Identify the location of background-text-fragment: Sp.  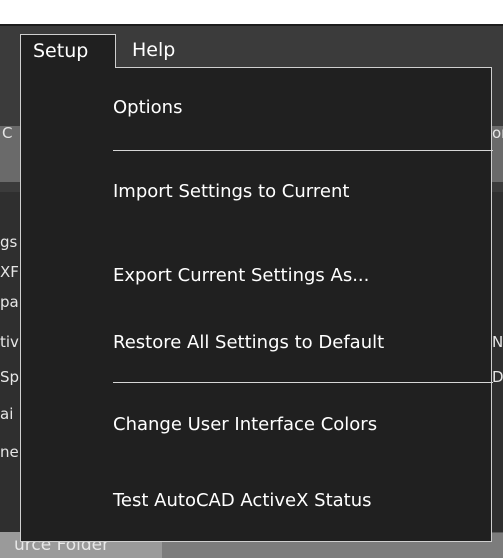
(10, 377).